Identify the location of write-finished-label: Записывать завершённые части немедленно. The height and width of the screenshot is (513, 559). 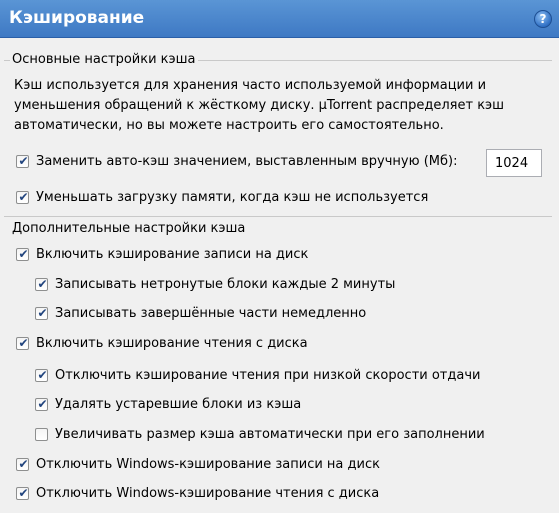
(211, 313).